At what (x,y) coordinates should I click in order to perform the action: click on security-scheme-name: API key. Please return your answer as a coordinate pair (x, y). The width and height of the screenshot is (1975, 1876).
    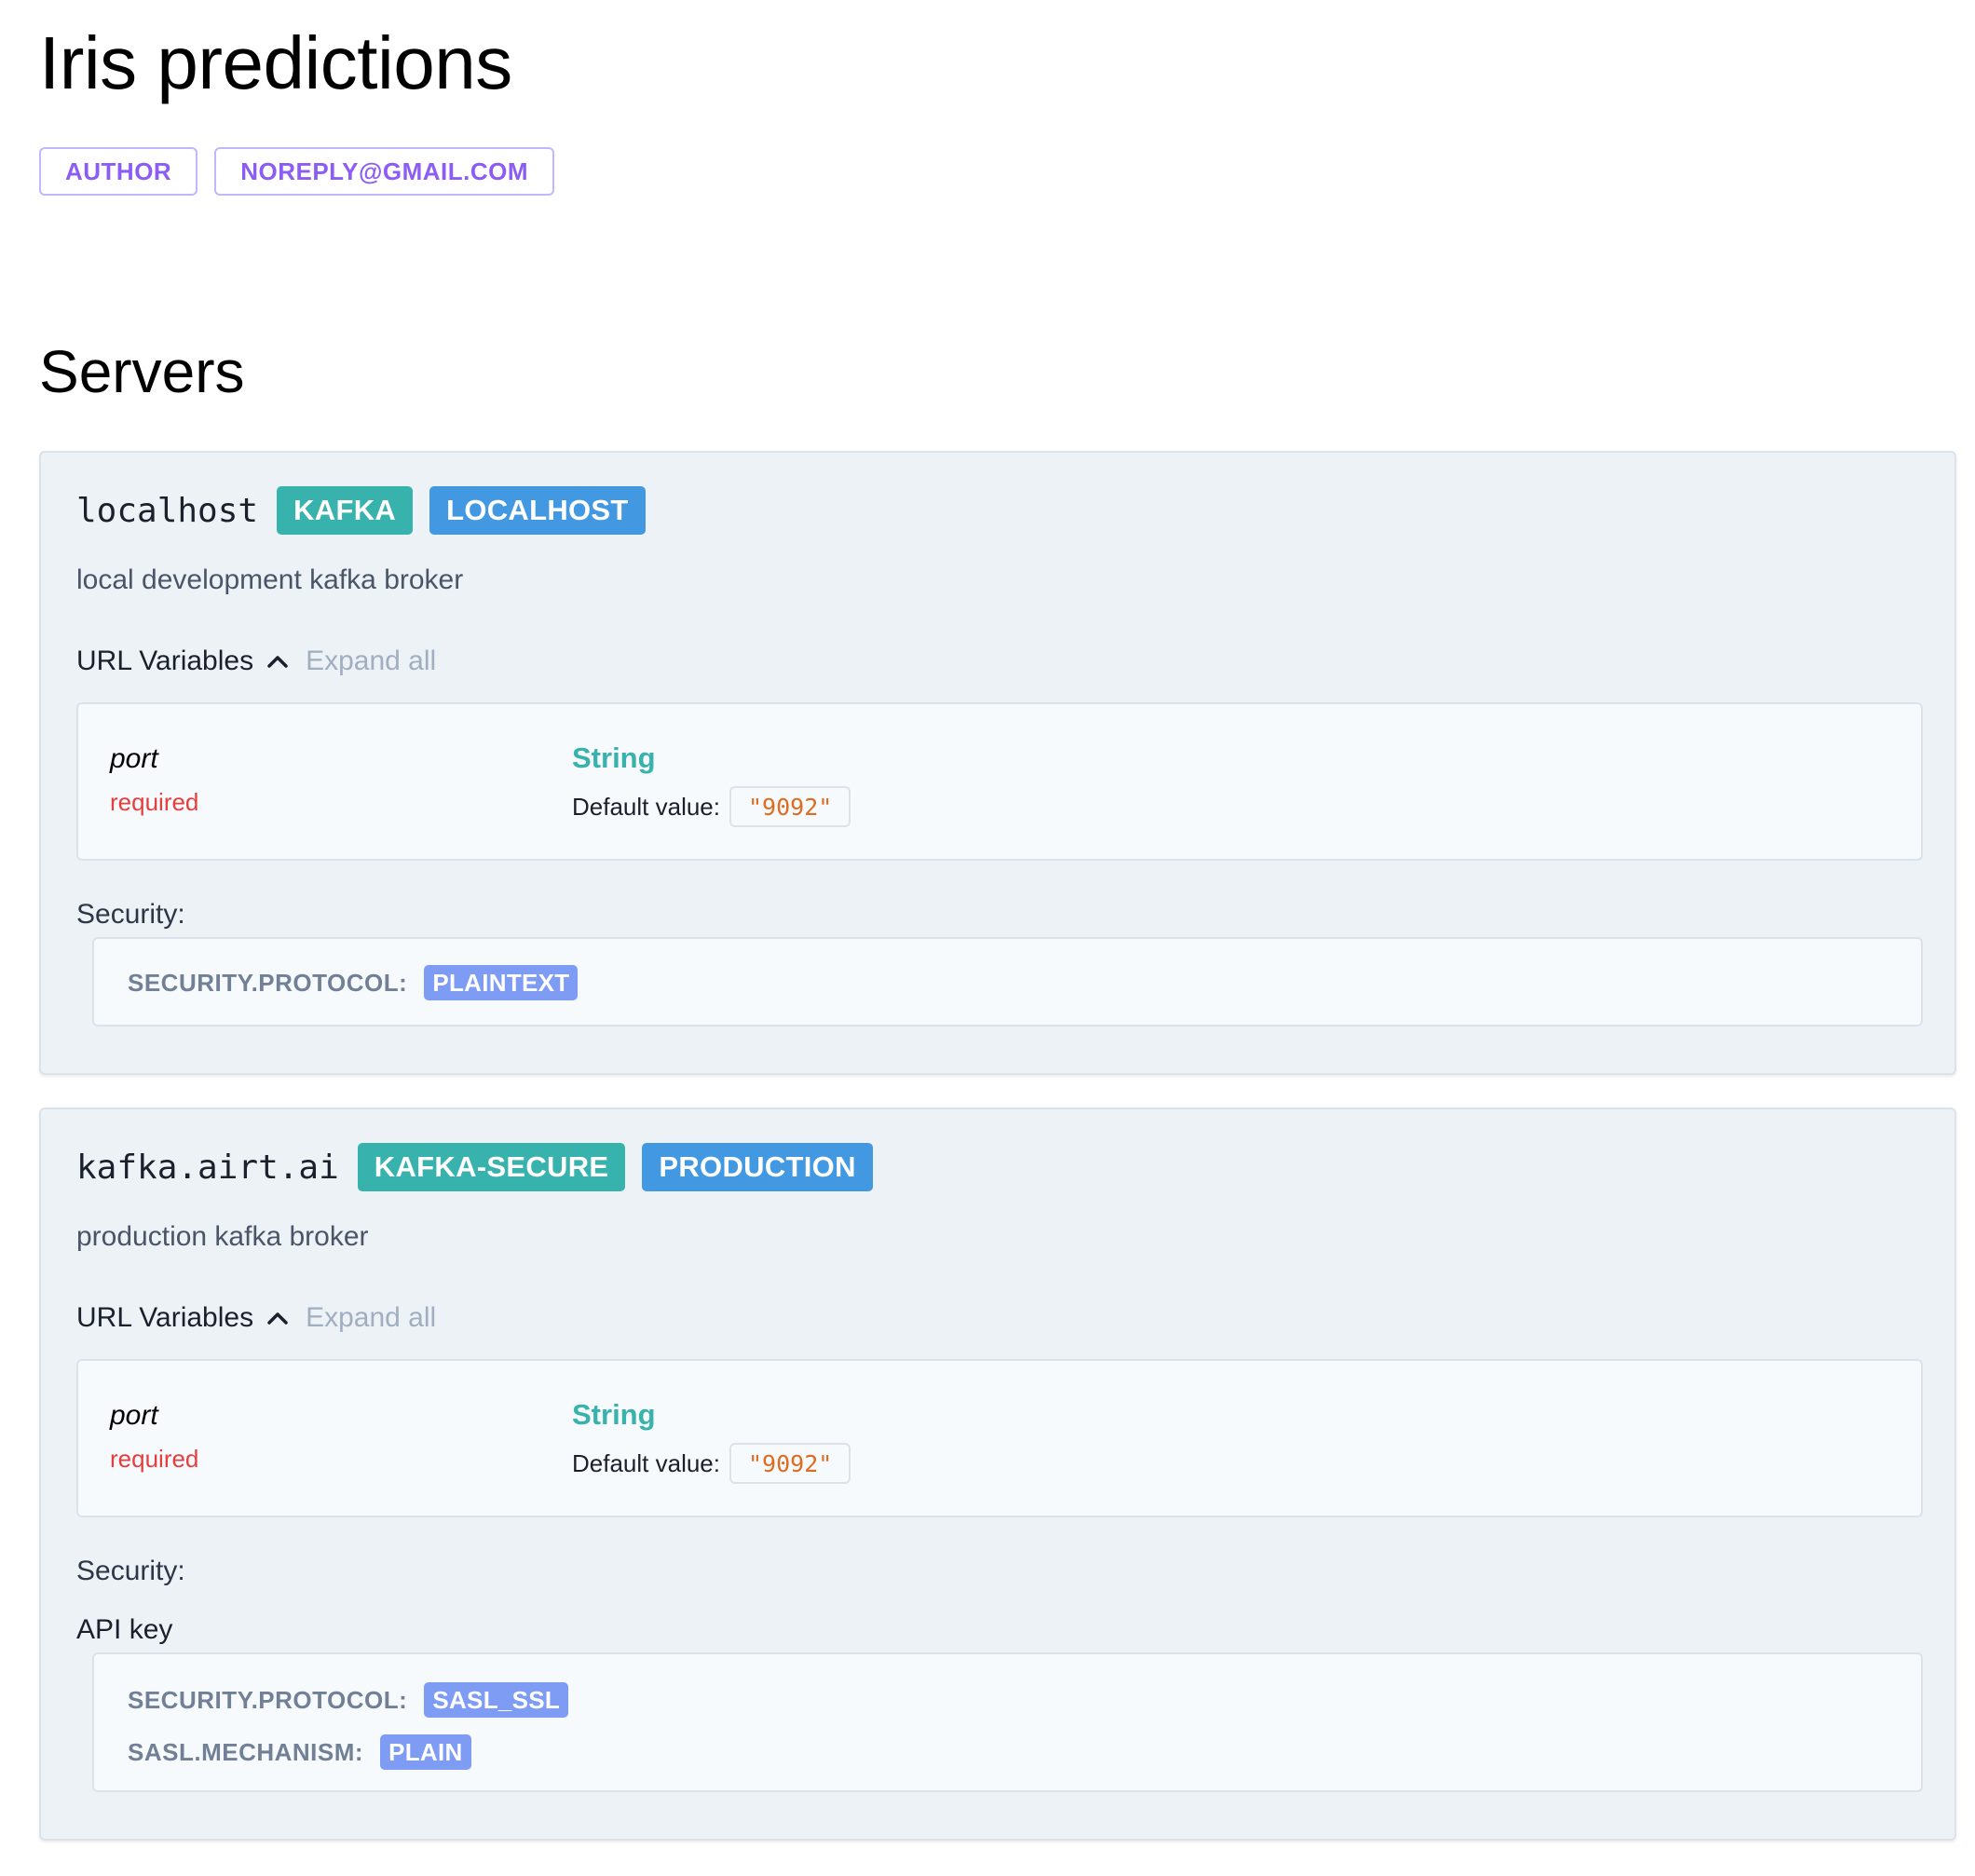
    Looking at the image, I should click on (124, 1629).